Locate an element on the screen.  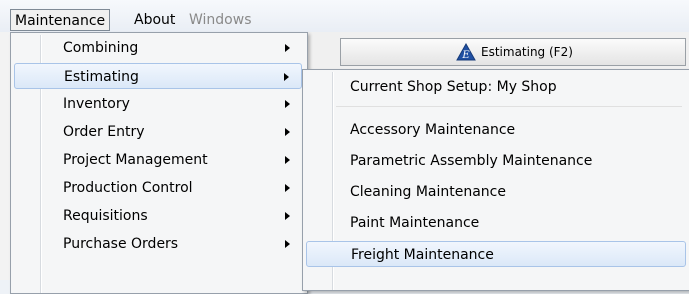
menu-item-label: Parametric Assembly Maintenance is located at coordinates (471, 161).